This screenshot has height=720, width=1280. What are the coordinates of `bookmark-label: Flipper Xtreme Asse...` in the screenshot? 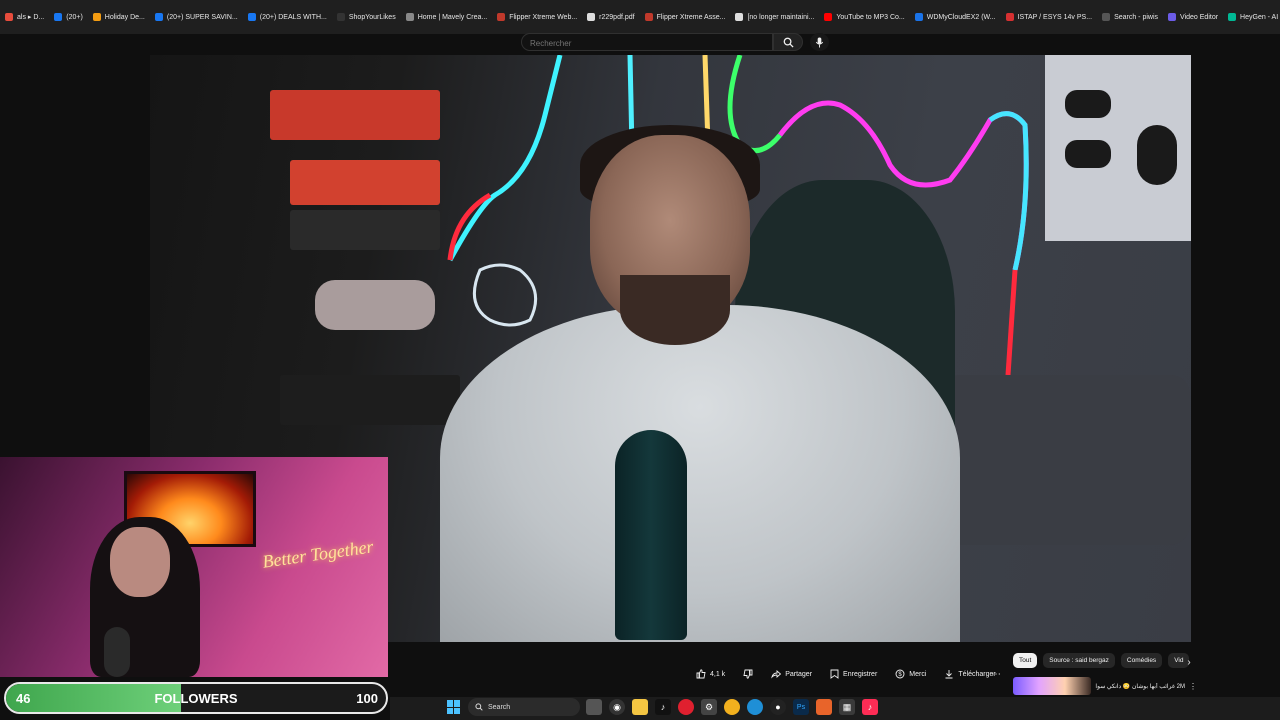 It's located at (691, 17).